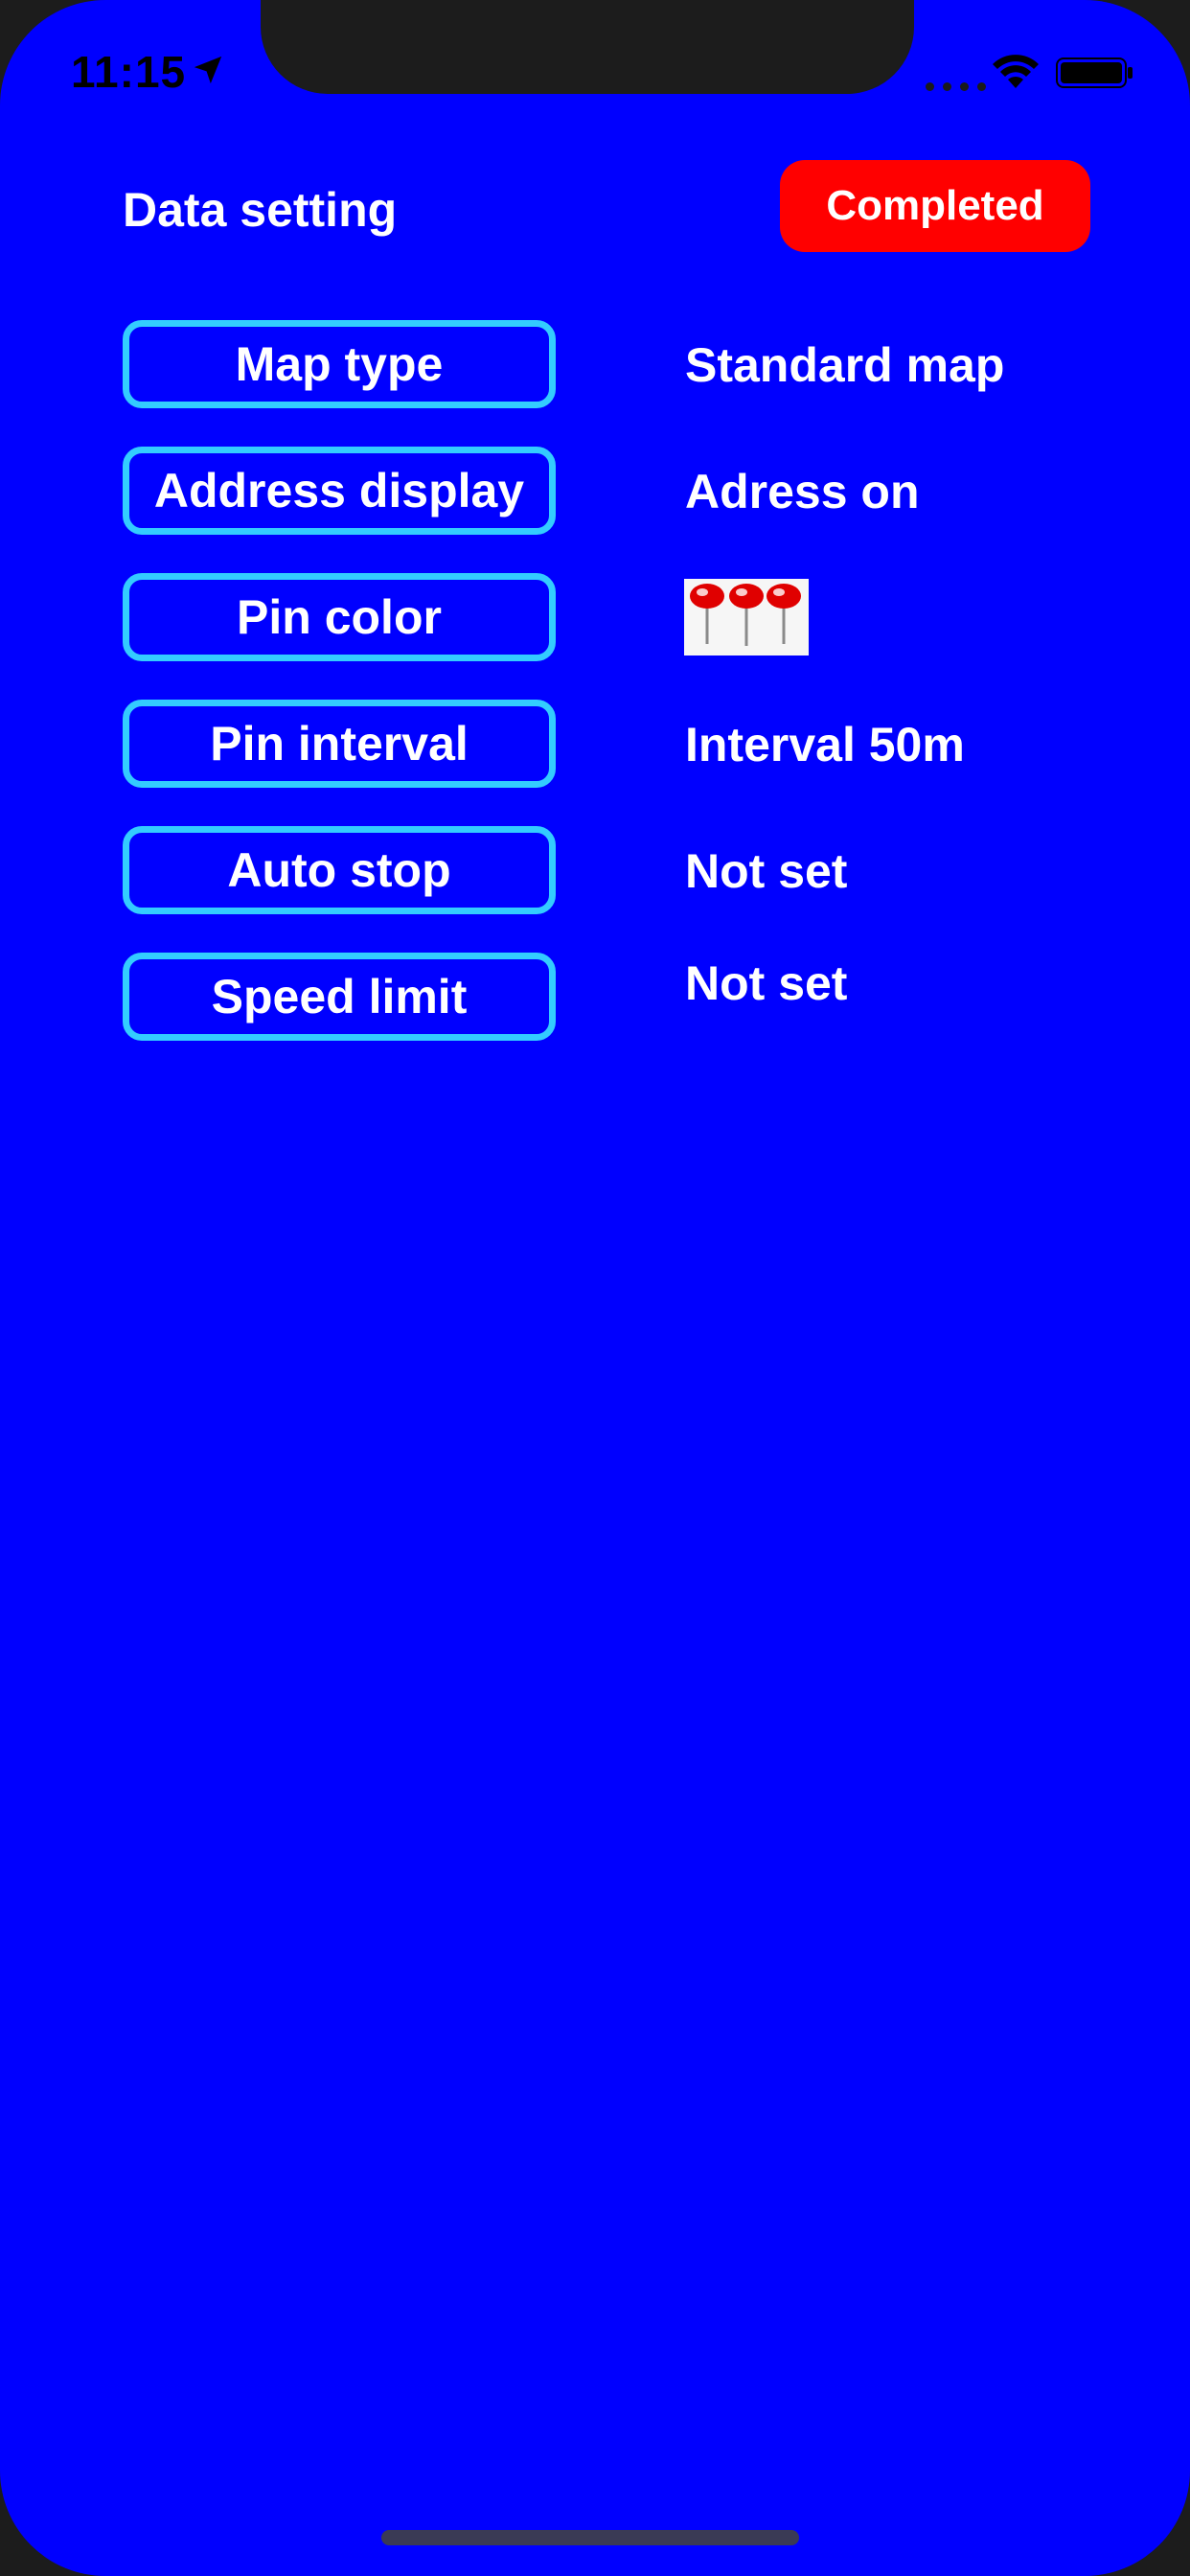 This screenshot has width=1190, height=2576. Describe the element at coordinates (340, 870) in the screenshot. I see `auto-stop-button: Auto stop` at that location.